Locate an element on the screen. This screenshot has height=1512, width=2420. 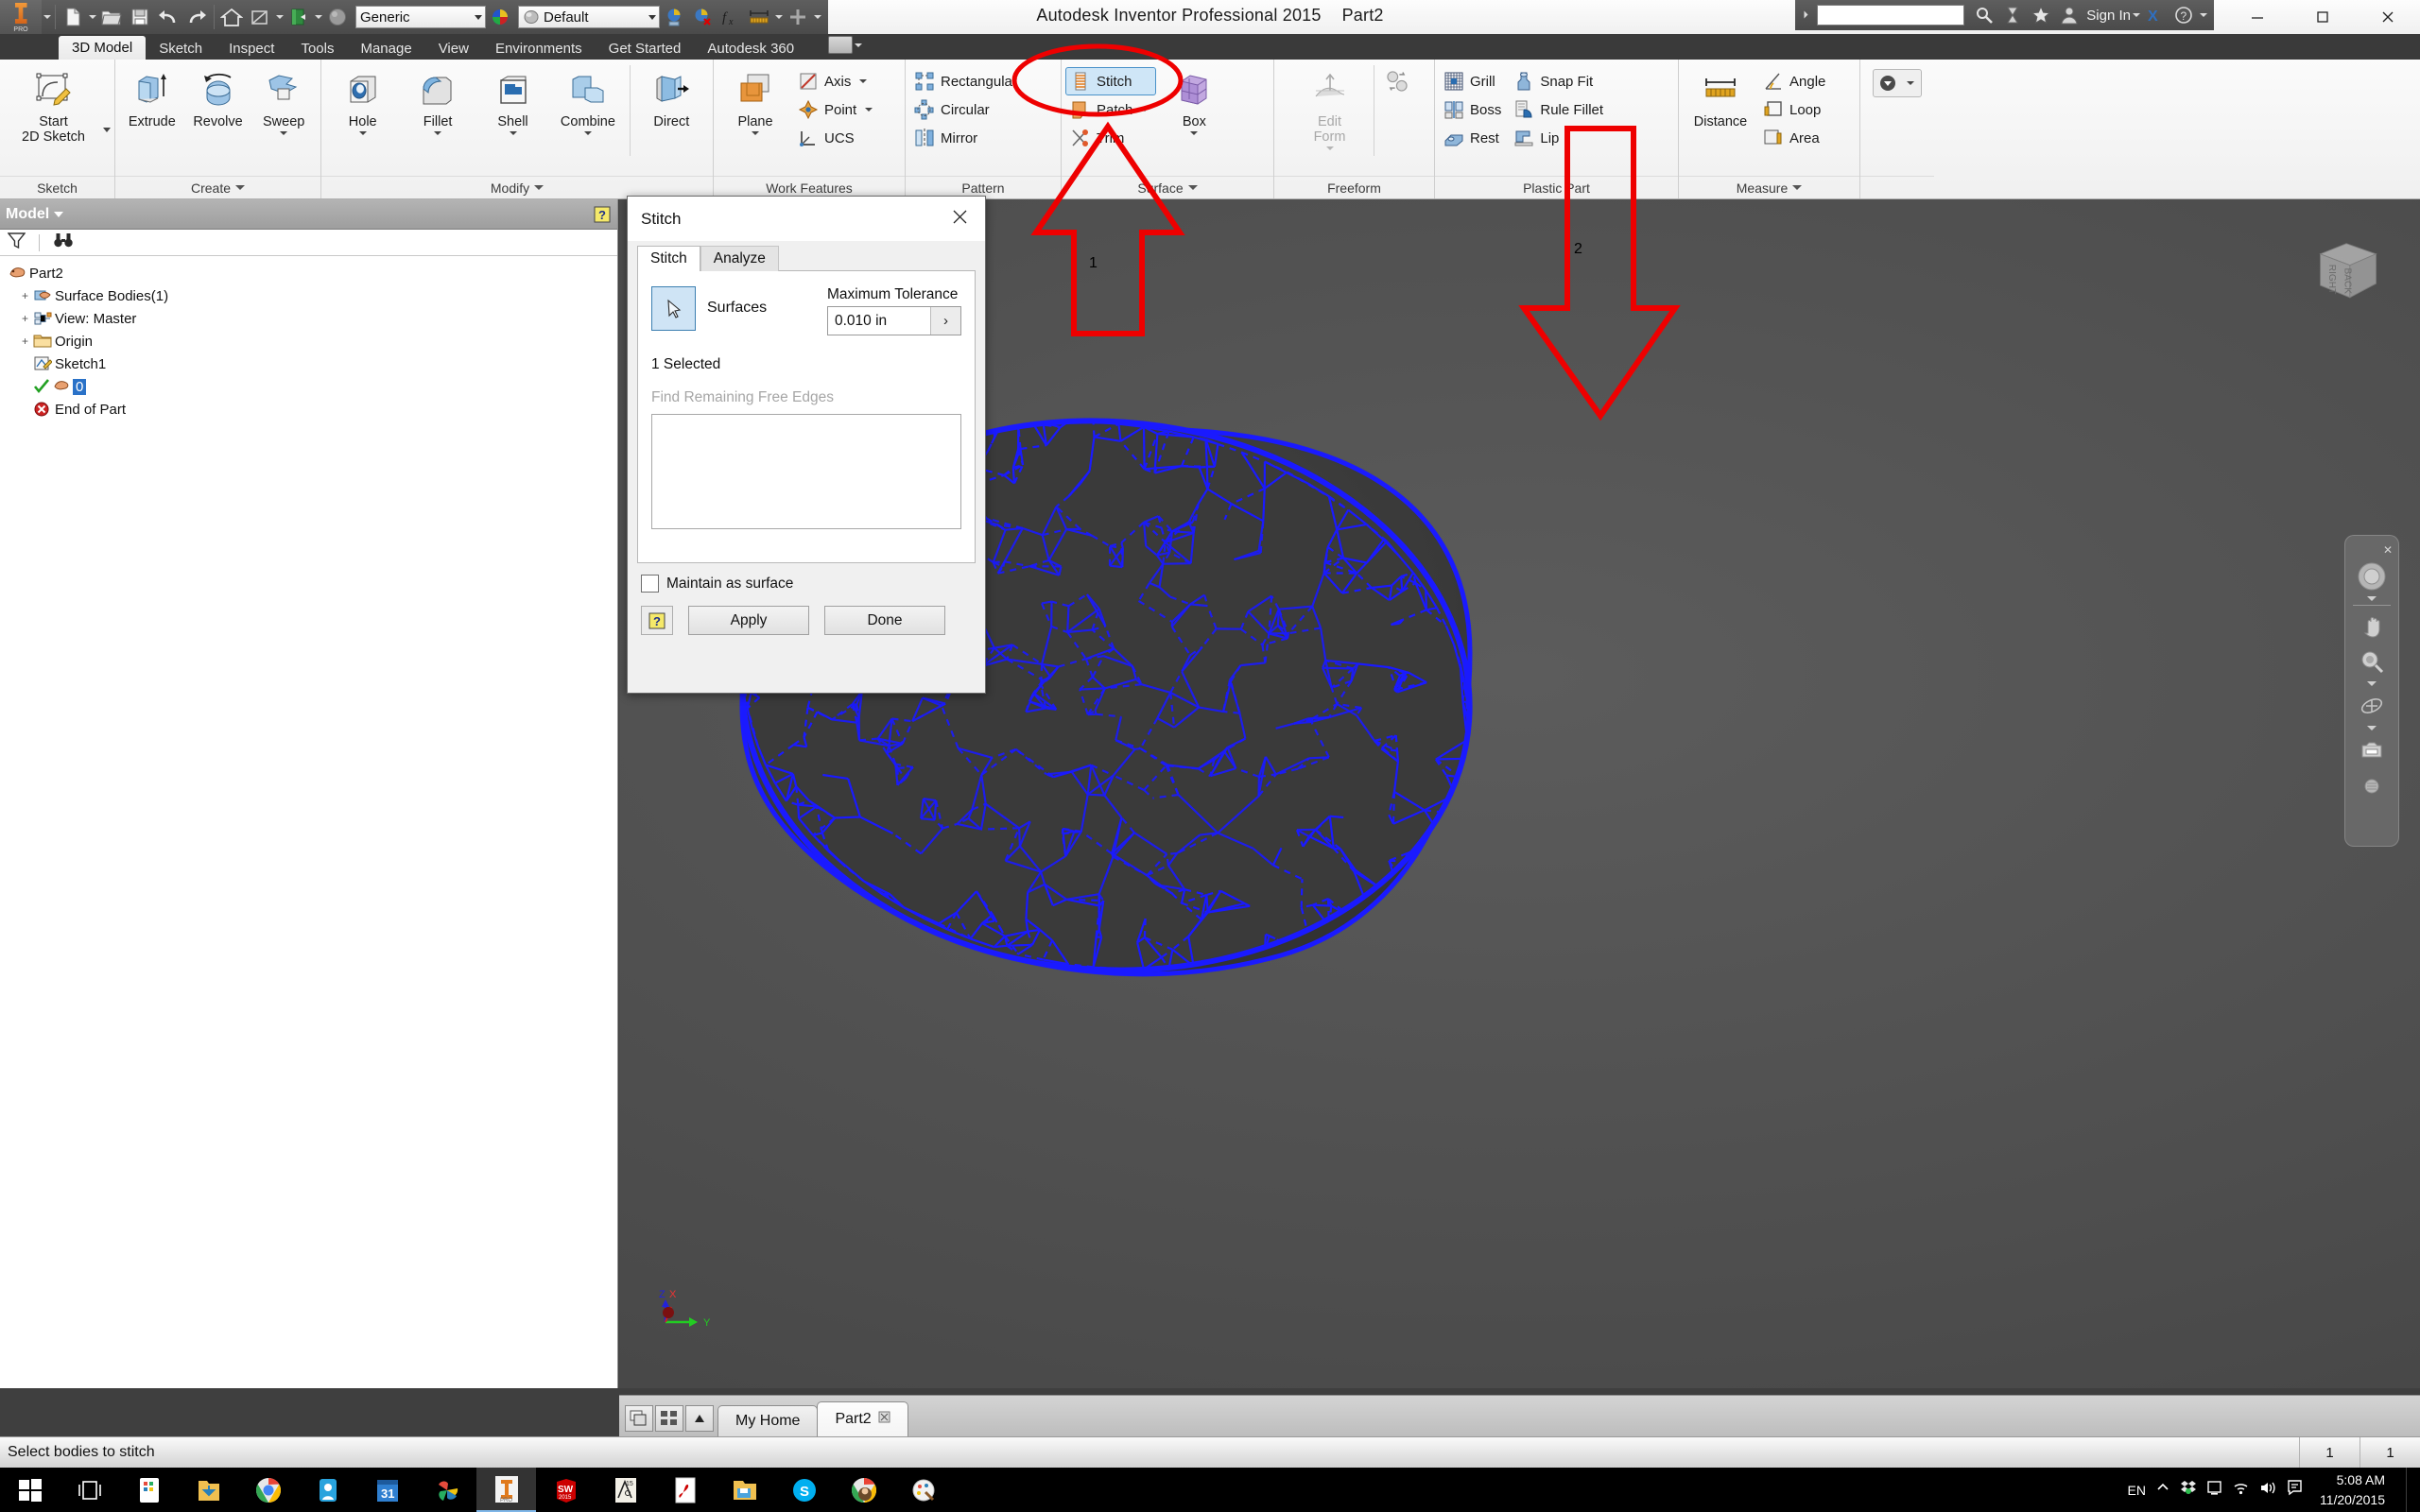
rest-button: Rest is located at coordinates (1474, 138).